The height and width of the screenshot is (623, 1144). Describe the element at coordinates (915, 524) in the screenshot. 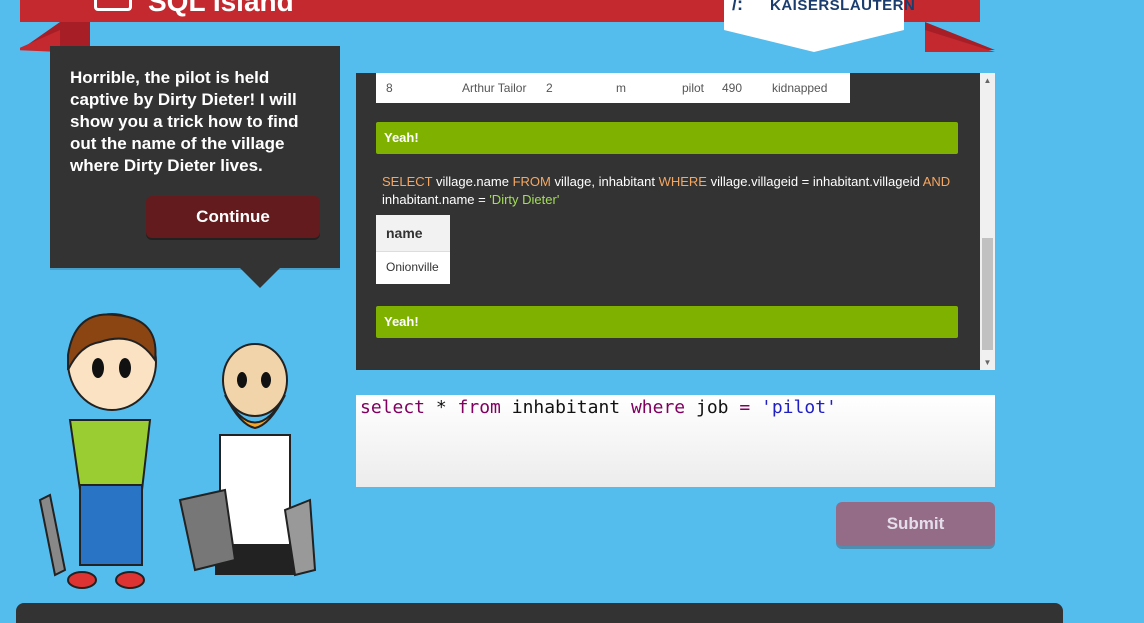

I see `submit-button: Submit` at that location.